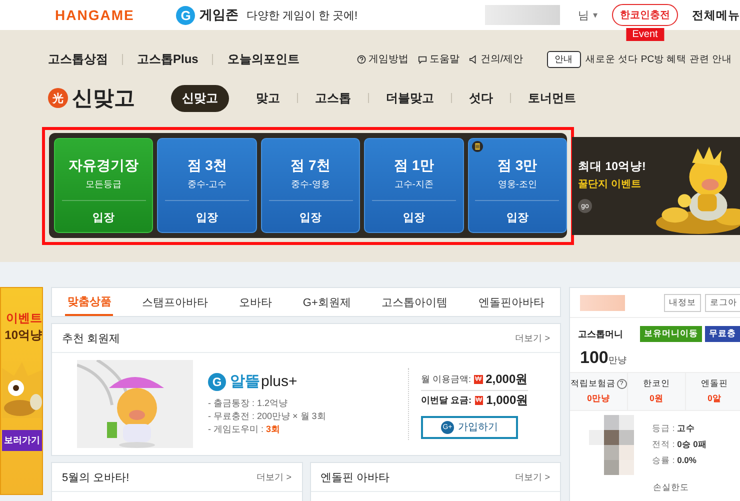 The height and width of the screenshot is (501, 740). Describe the element at coordinates (167, 59) in the screenshot. I see `shop-link: 고스톱Plus` at that location.